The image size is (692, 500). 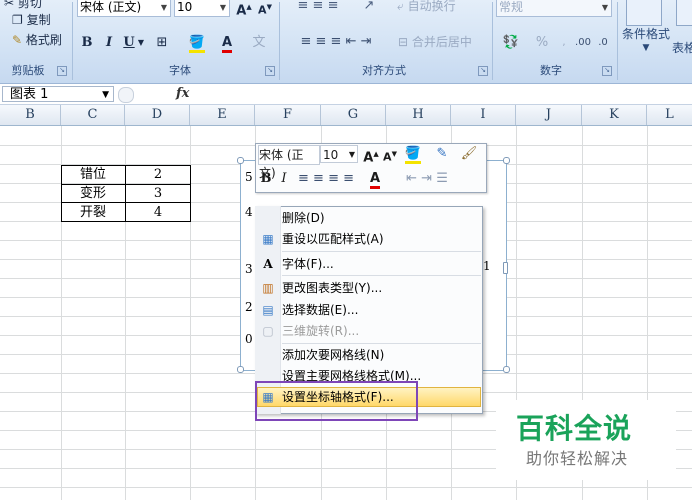 I want to click on table-format-icon, so click(x=684, y=13).